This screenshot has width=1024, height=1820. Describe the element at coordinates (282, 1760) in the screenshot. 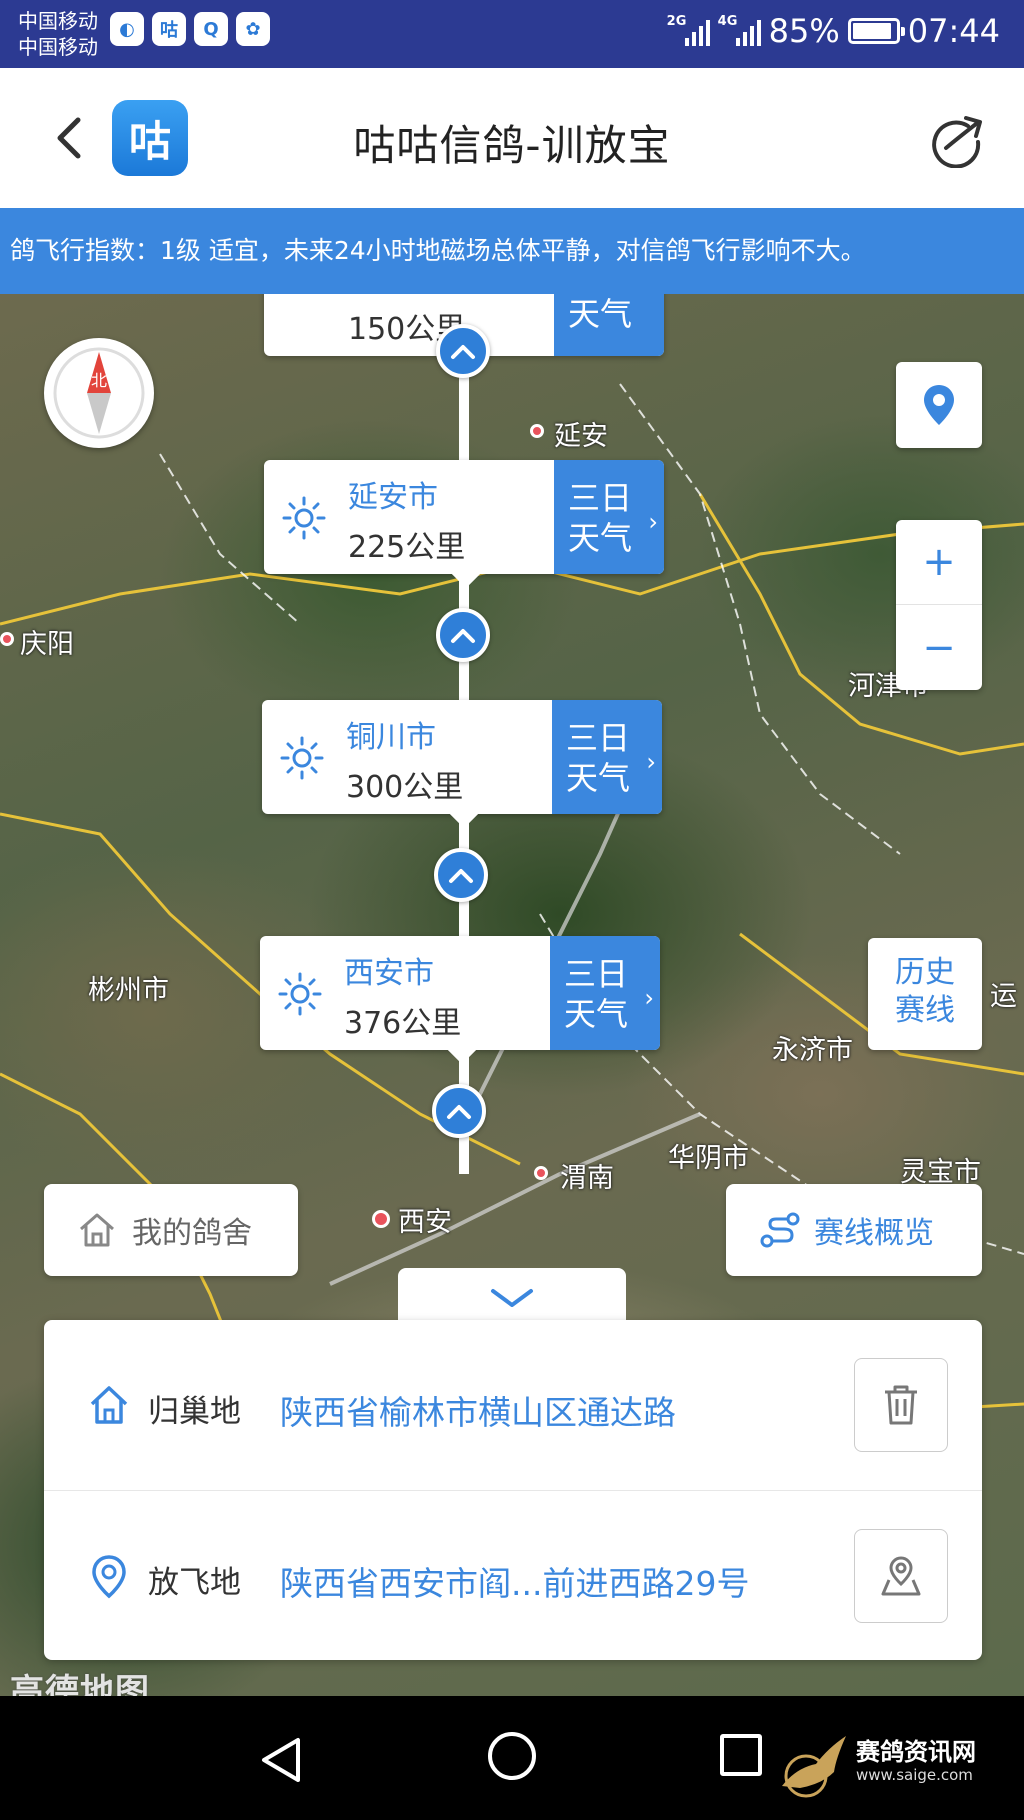

I see `nav-back-button` at that location.